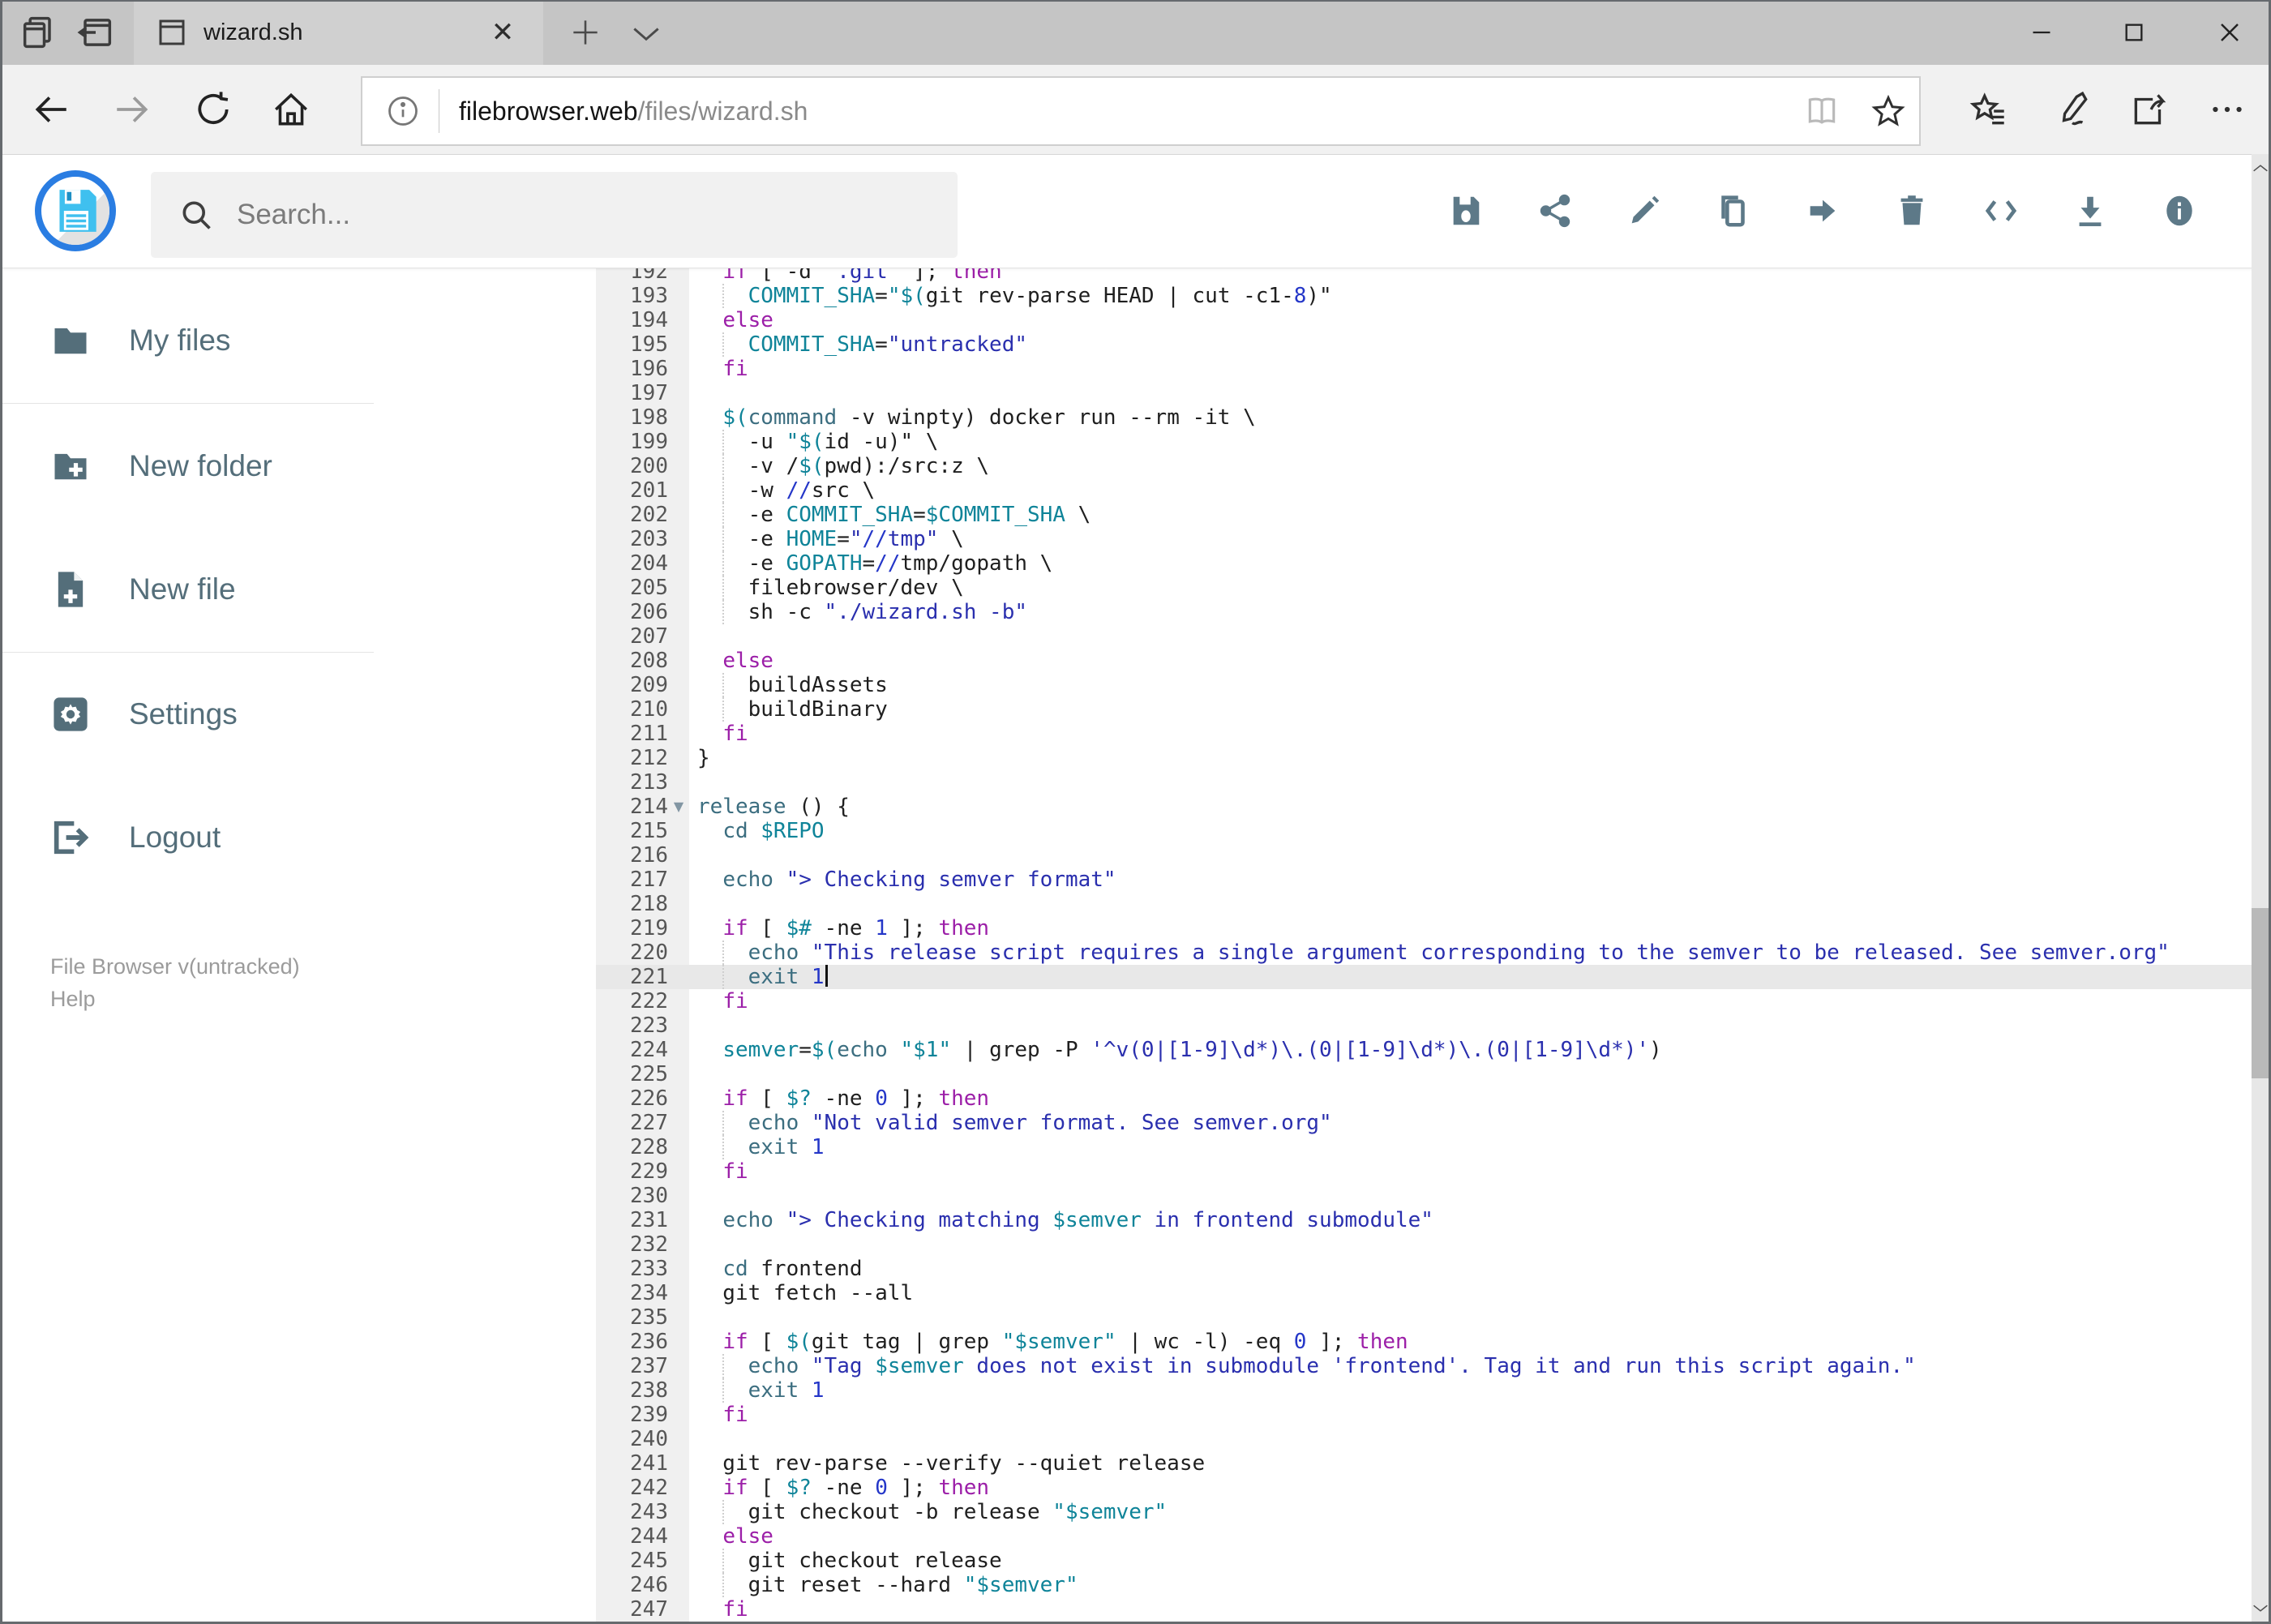 The height and width of the screenshot is (1624, 2271). What do you see at coordinates (188, 467) in the screenshot?
I see `sidebar-item-new-folder: New folder` at bounding box center [188, 467].